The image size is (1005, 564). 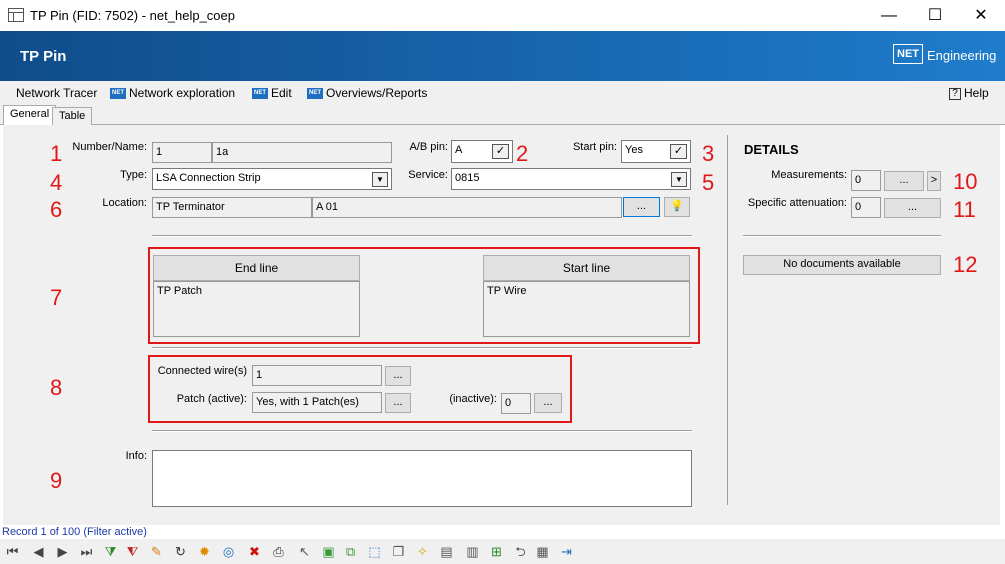 What do you see at coordinates (56, 153) in the screenshot?
I see `annotation-number: 1` at bounding box center [56, 153].